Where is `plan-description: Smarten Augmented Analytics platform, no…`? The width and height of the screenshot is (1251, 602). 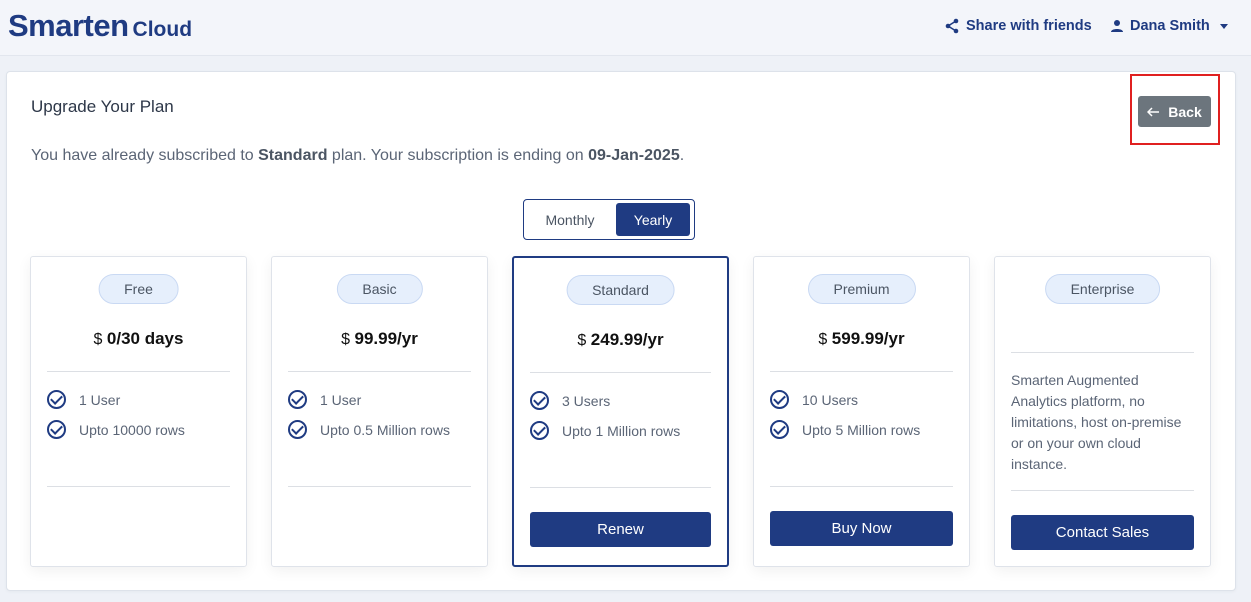 plan-description: Smarten Augmented Analytics platform, no… is located at coordinates (1096, 422).